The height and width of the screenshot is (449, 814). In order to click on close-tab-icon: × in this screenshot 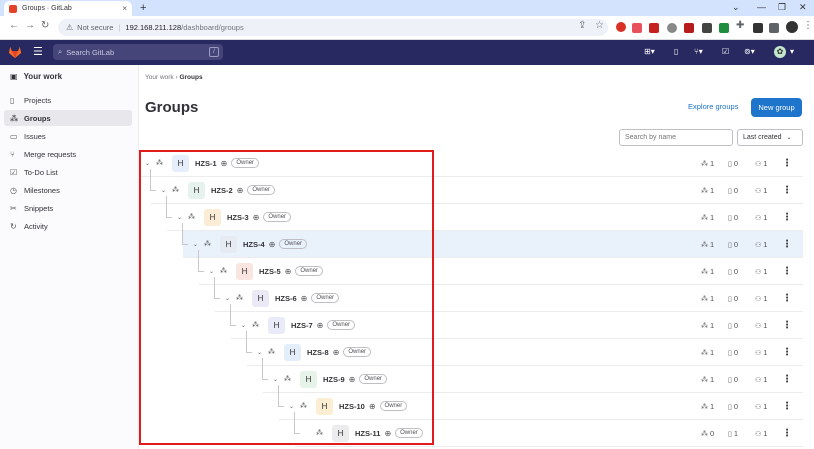, I will do `click(124, 8)`.